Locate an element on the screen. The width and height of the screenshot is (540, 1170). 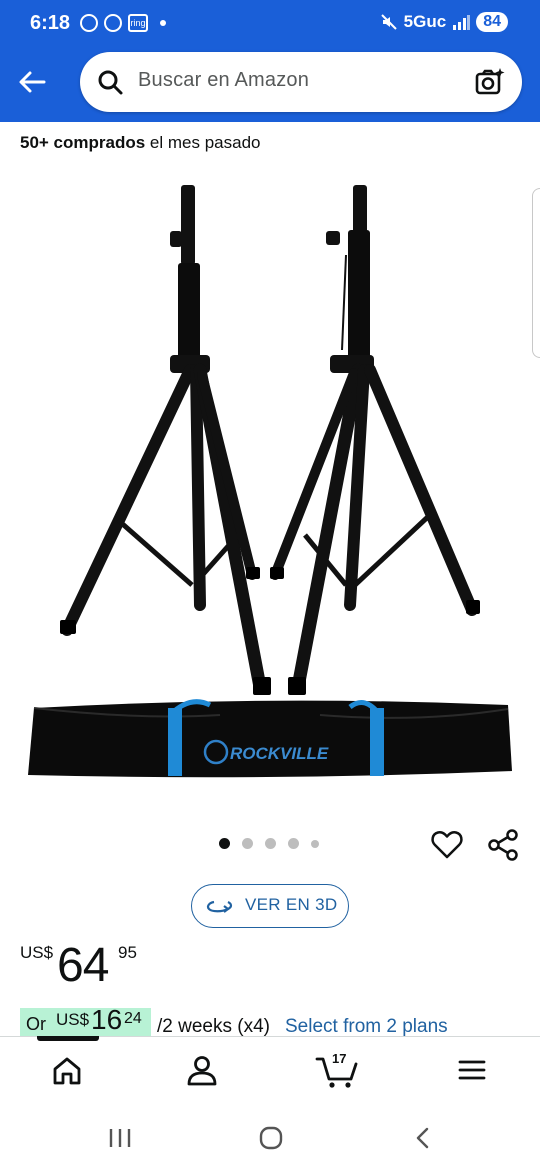
camera-search-icon is located at coordinates (490, 82).